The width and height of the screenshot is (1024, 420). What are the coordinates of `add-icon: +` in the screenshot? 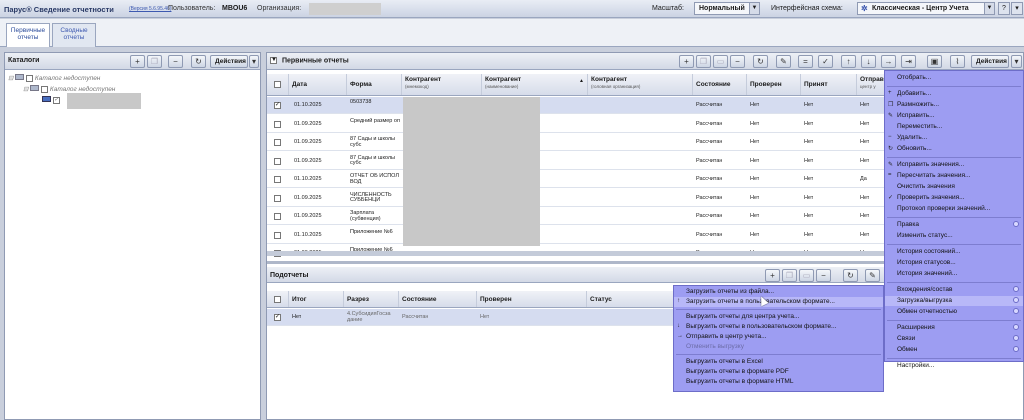 It's located at (772, 275).